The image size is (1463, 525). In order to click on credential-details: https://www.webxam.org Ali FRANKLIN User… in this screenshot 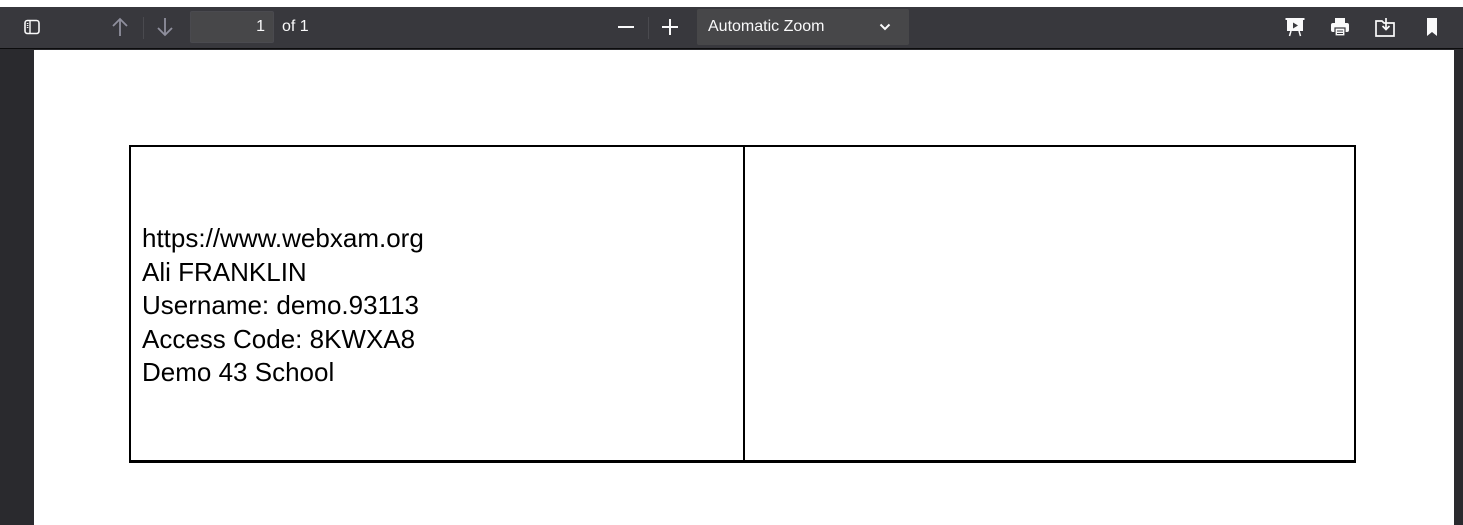, I will do `click(283, 306)`.